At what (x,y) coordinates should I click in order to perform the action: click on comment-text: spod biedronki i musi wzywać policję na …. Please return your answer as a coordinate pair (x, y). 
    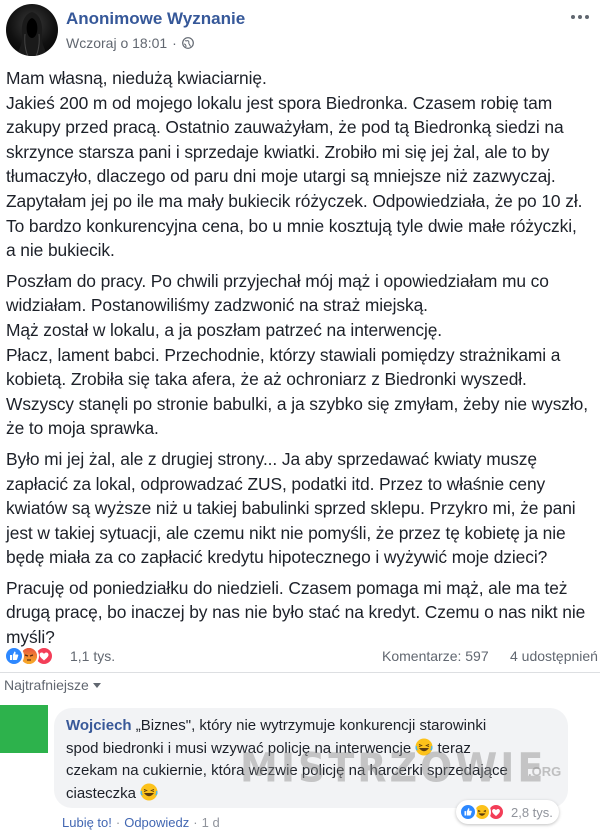
    Looking at the image, I should click on (239, 748).